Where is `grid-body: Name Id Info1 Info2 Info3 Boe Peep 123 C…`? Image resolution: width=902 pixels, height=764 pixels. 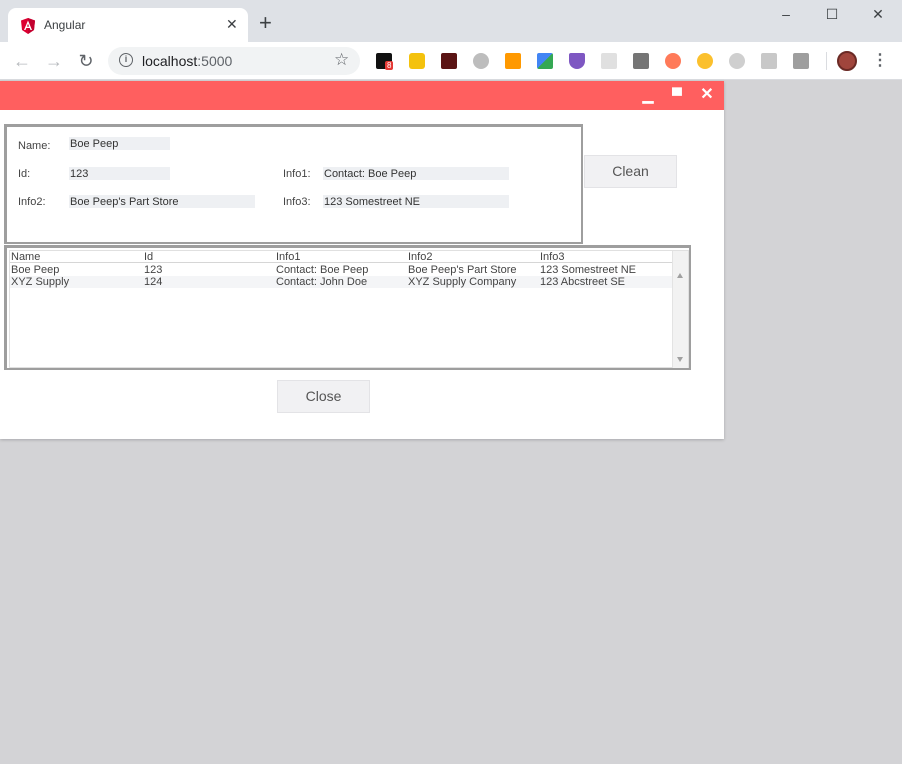 grid-body: Name Id Info1 Info2 Info3 Boe Peep 123 C… is located at coordinates (349, 309).